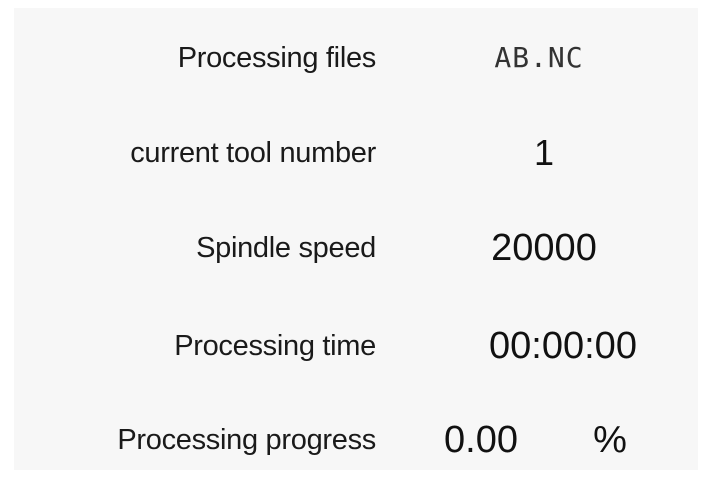 The image size is (711, 498). I want to click on spindle-speed-row: Spindle speed 20000, so click(356, 248).